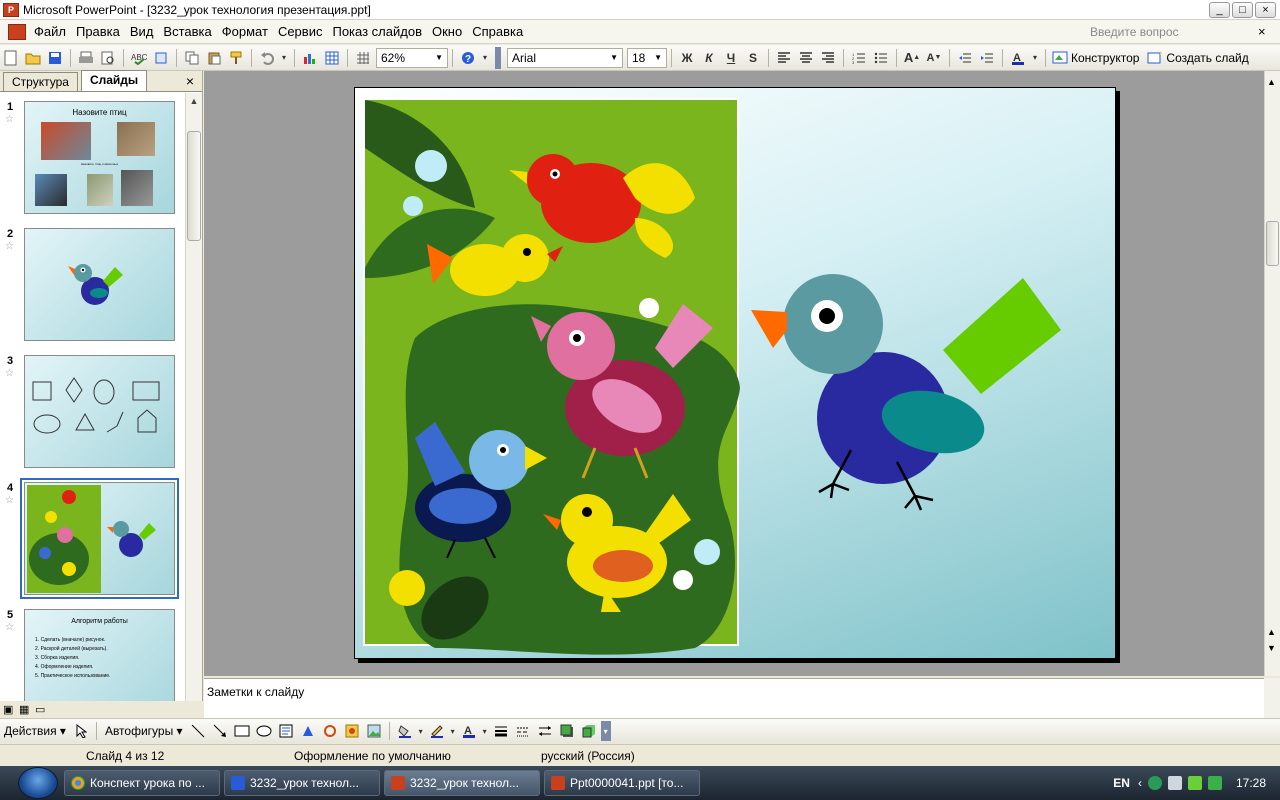 This screenshot has width=1280, height=800. Describe the element at coordinates (647, 57) in the screenshot. I see `font-size-select: 18 ▼` at that location.